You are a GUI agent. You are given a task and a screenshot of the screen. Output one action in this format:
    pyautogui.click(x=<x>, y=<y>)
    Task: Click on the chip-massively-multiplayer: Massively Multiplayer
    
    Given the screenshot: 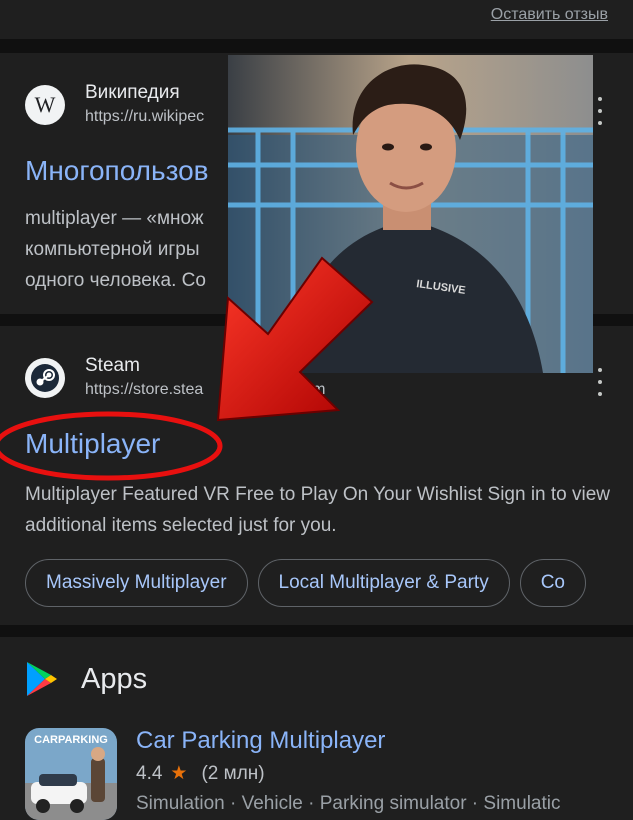 What is the action you would take?
    pyautogui.click(x=136, y=583)
    